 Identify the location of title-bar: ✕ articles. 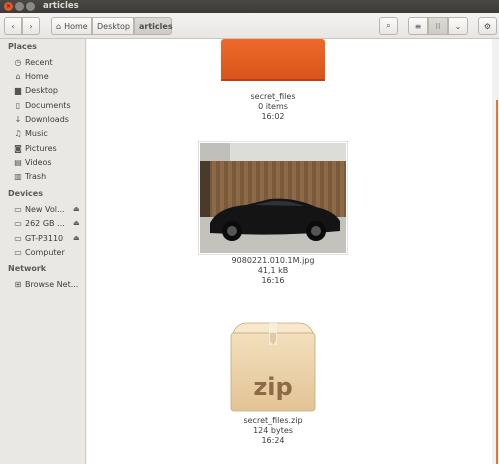
(249, 6).